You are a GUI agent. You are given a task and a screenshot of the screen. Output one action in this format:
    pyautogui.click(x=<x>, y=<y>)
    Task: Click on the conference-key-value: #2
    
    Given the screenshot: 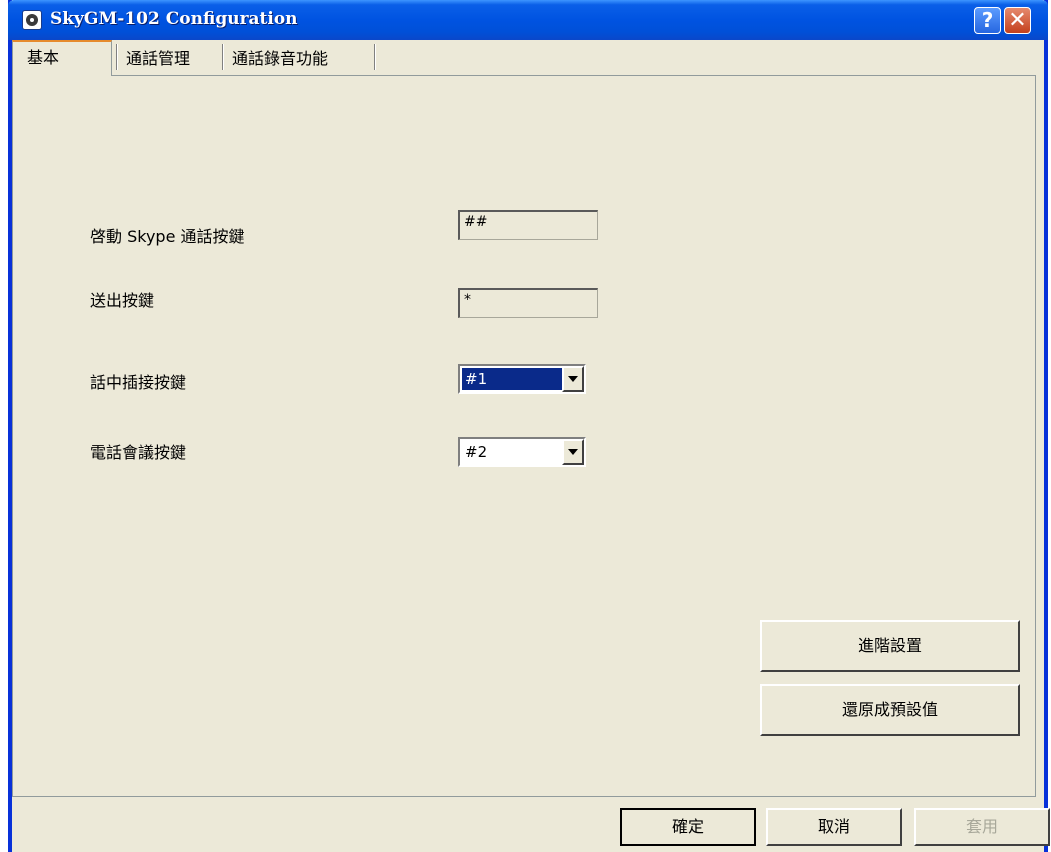 What is the action you would take?
    pyautogui.click(x=476, y=452)
    